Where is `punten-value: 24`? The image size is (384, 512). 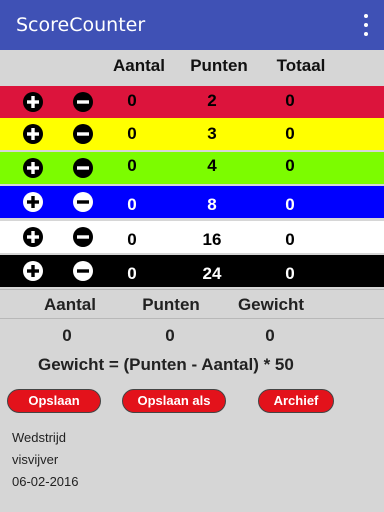 punten-value: 24 is located at coordinates (212, 273).